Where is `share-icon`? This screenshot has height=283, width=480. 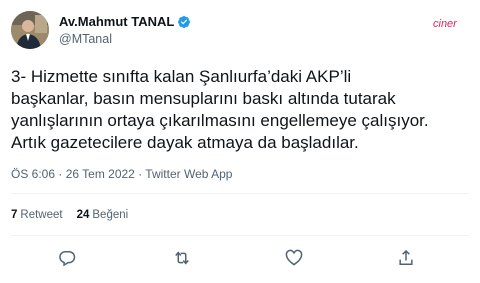 share-icon is located at coordinates (406, 258).